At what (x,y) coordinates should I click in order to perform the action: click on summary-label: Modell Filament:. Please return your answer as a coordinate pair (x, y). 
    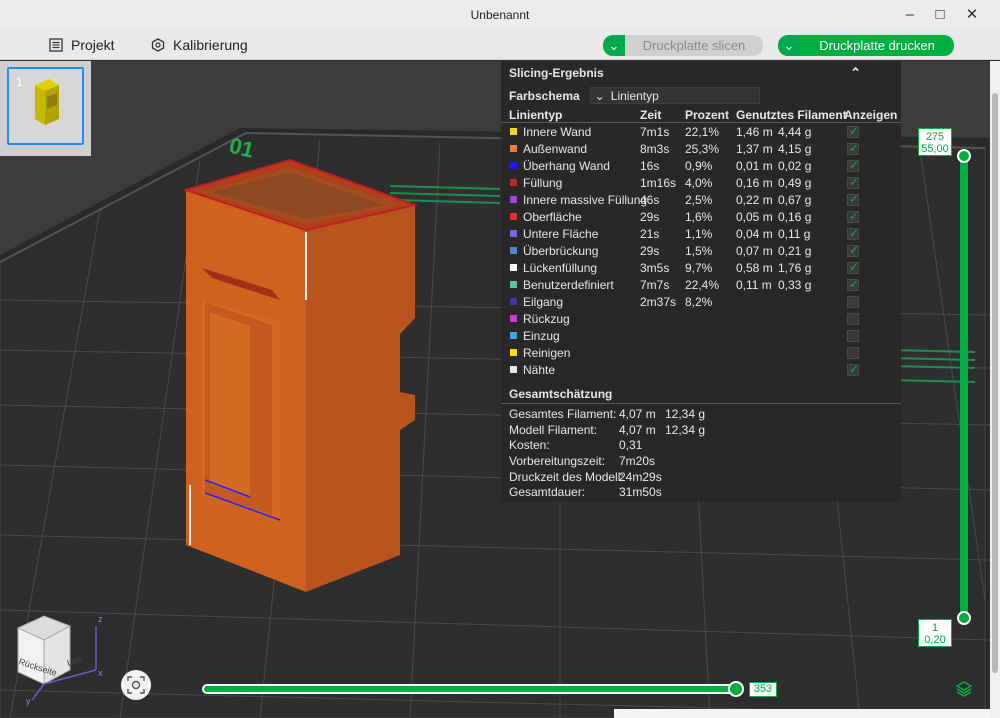
    Looking at the image, I should click on (553, 429).